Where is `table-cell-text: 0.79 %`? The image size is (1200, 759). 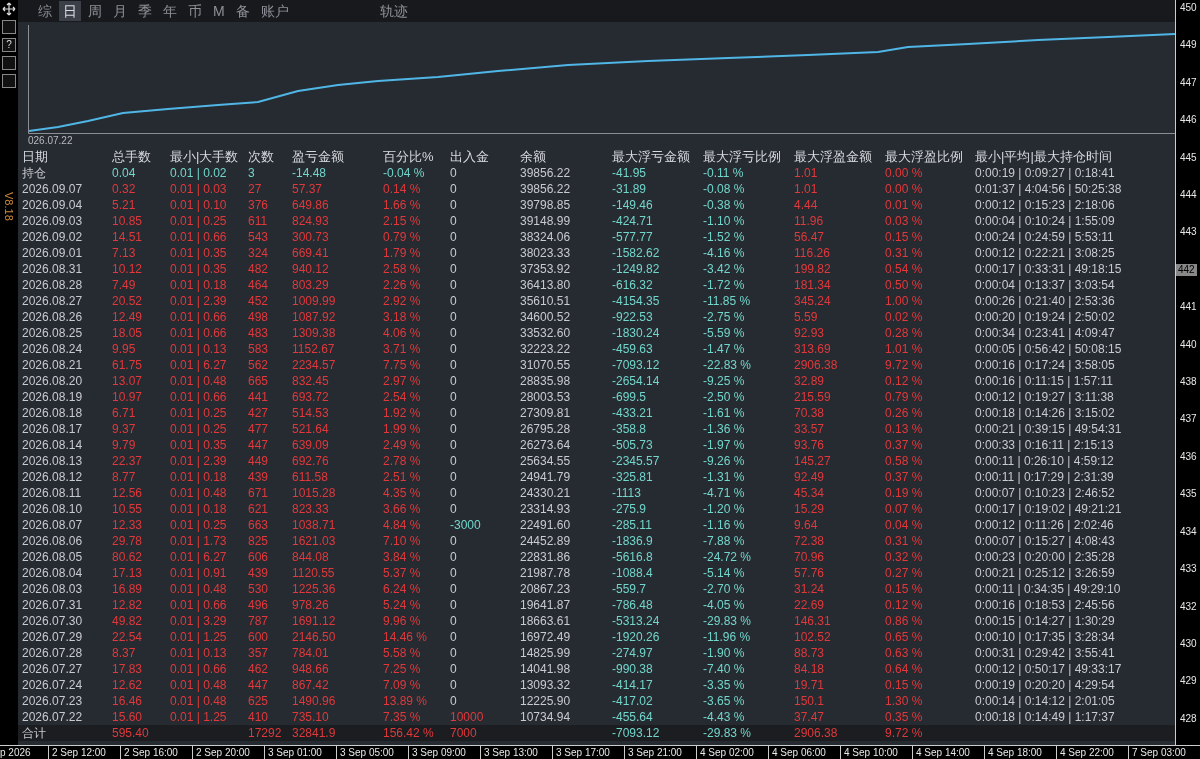
table-cell-text: 0.79 % is located at coordinates (904, 397).